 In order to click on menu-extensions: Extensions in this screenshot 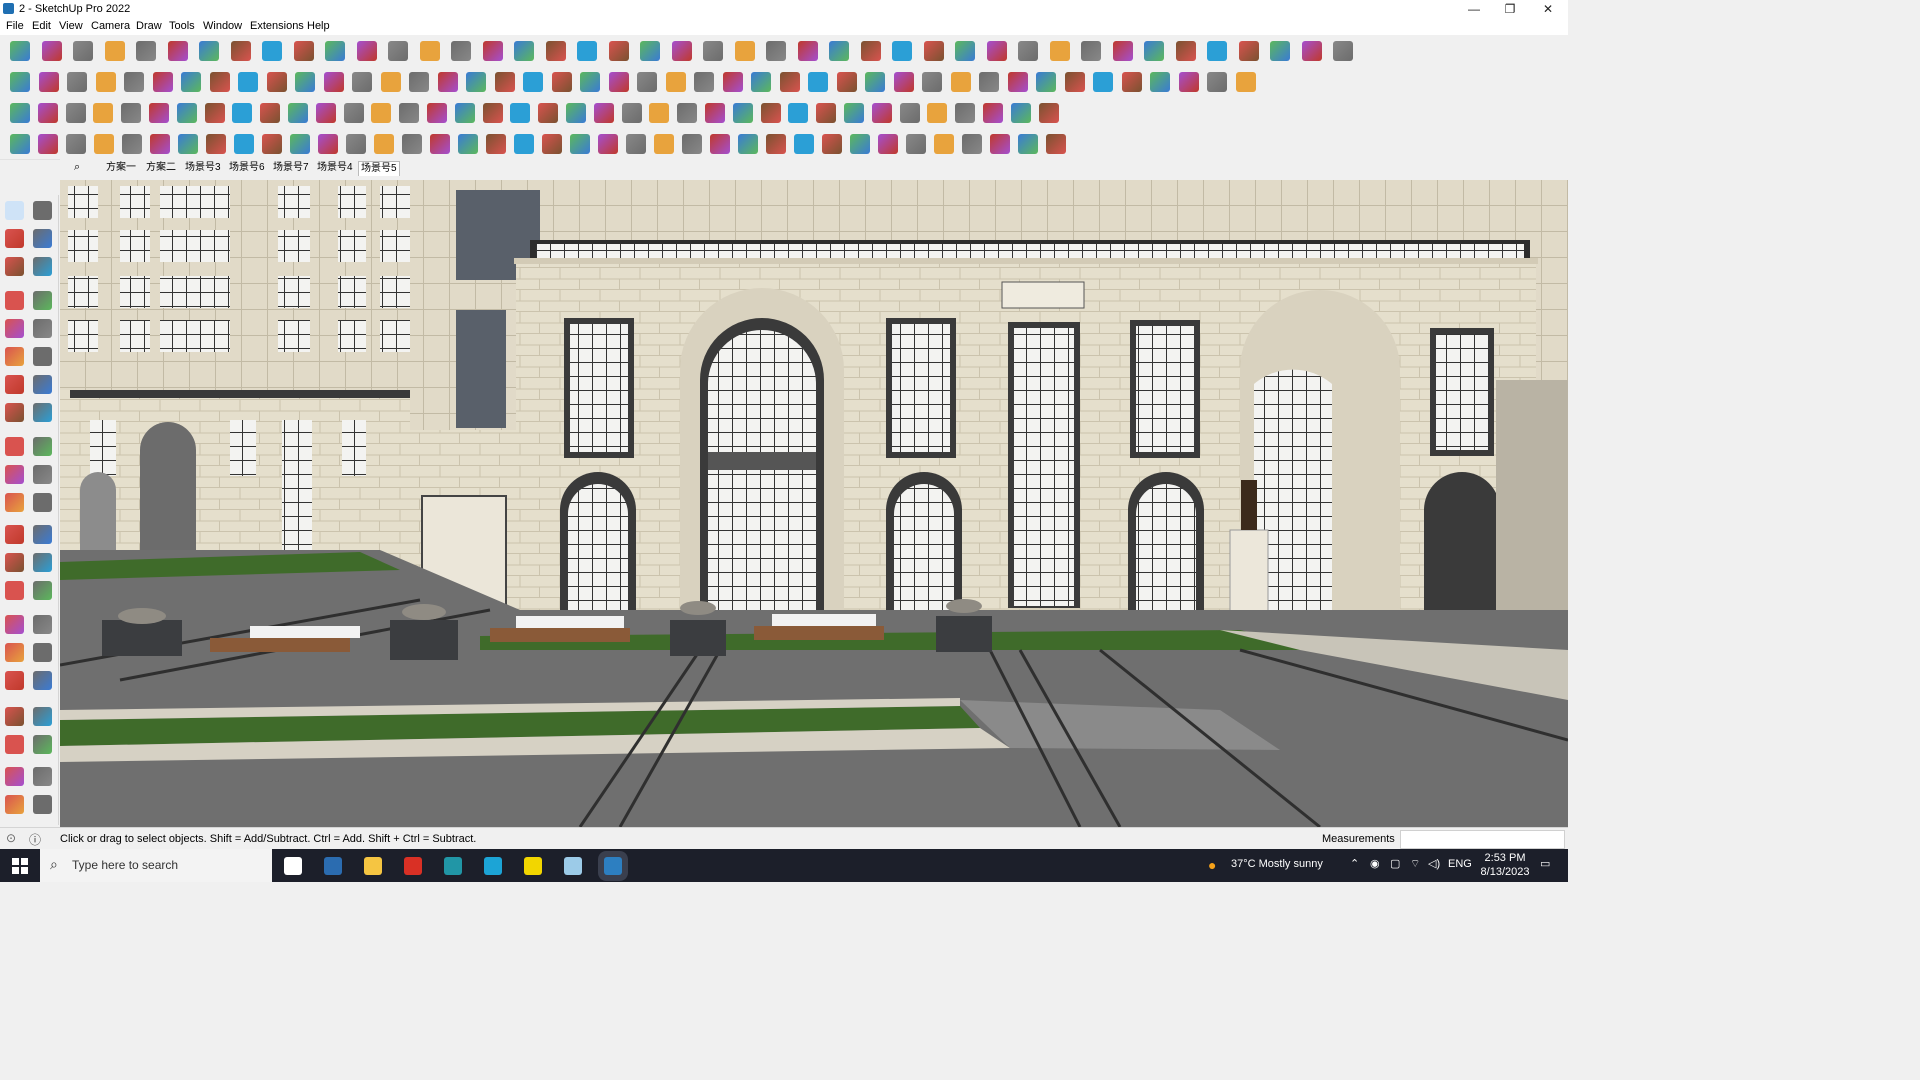, I will do `click(277, 26)`.